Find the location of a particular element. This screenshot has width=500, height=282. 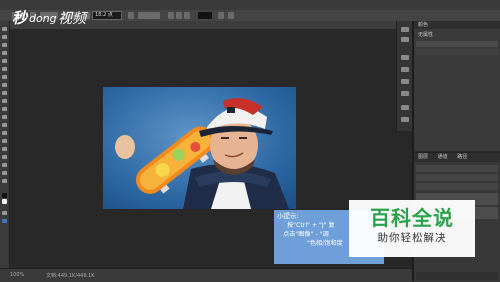

tool-presets-panel-icon is located at coordinates (405, 107).